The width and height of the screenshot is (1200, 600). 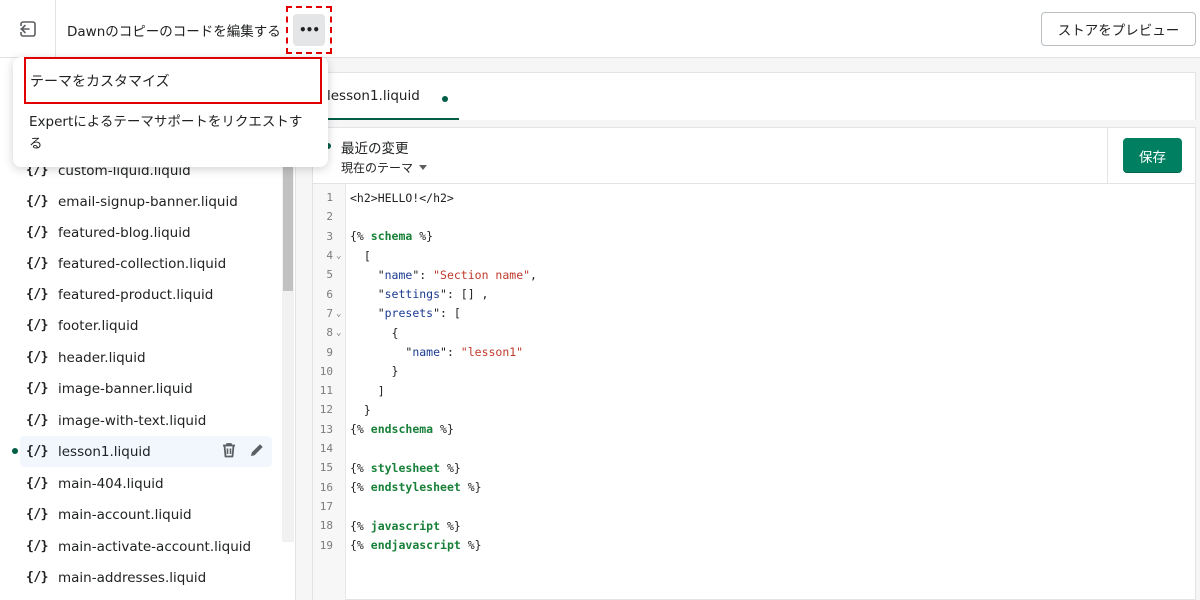 What do you see at coordinates (405, 525) in the screenshot?
I see `code-text: {% javascript %}` at bounding box center [405, 525].